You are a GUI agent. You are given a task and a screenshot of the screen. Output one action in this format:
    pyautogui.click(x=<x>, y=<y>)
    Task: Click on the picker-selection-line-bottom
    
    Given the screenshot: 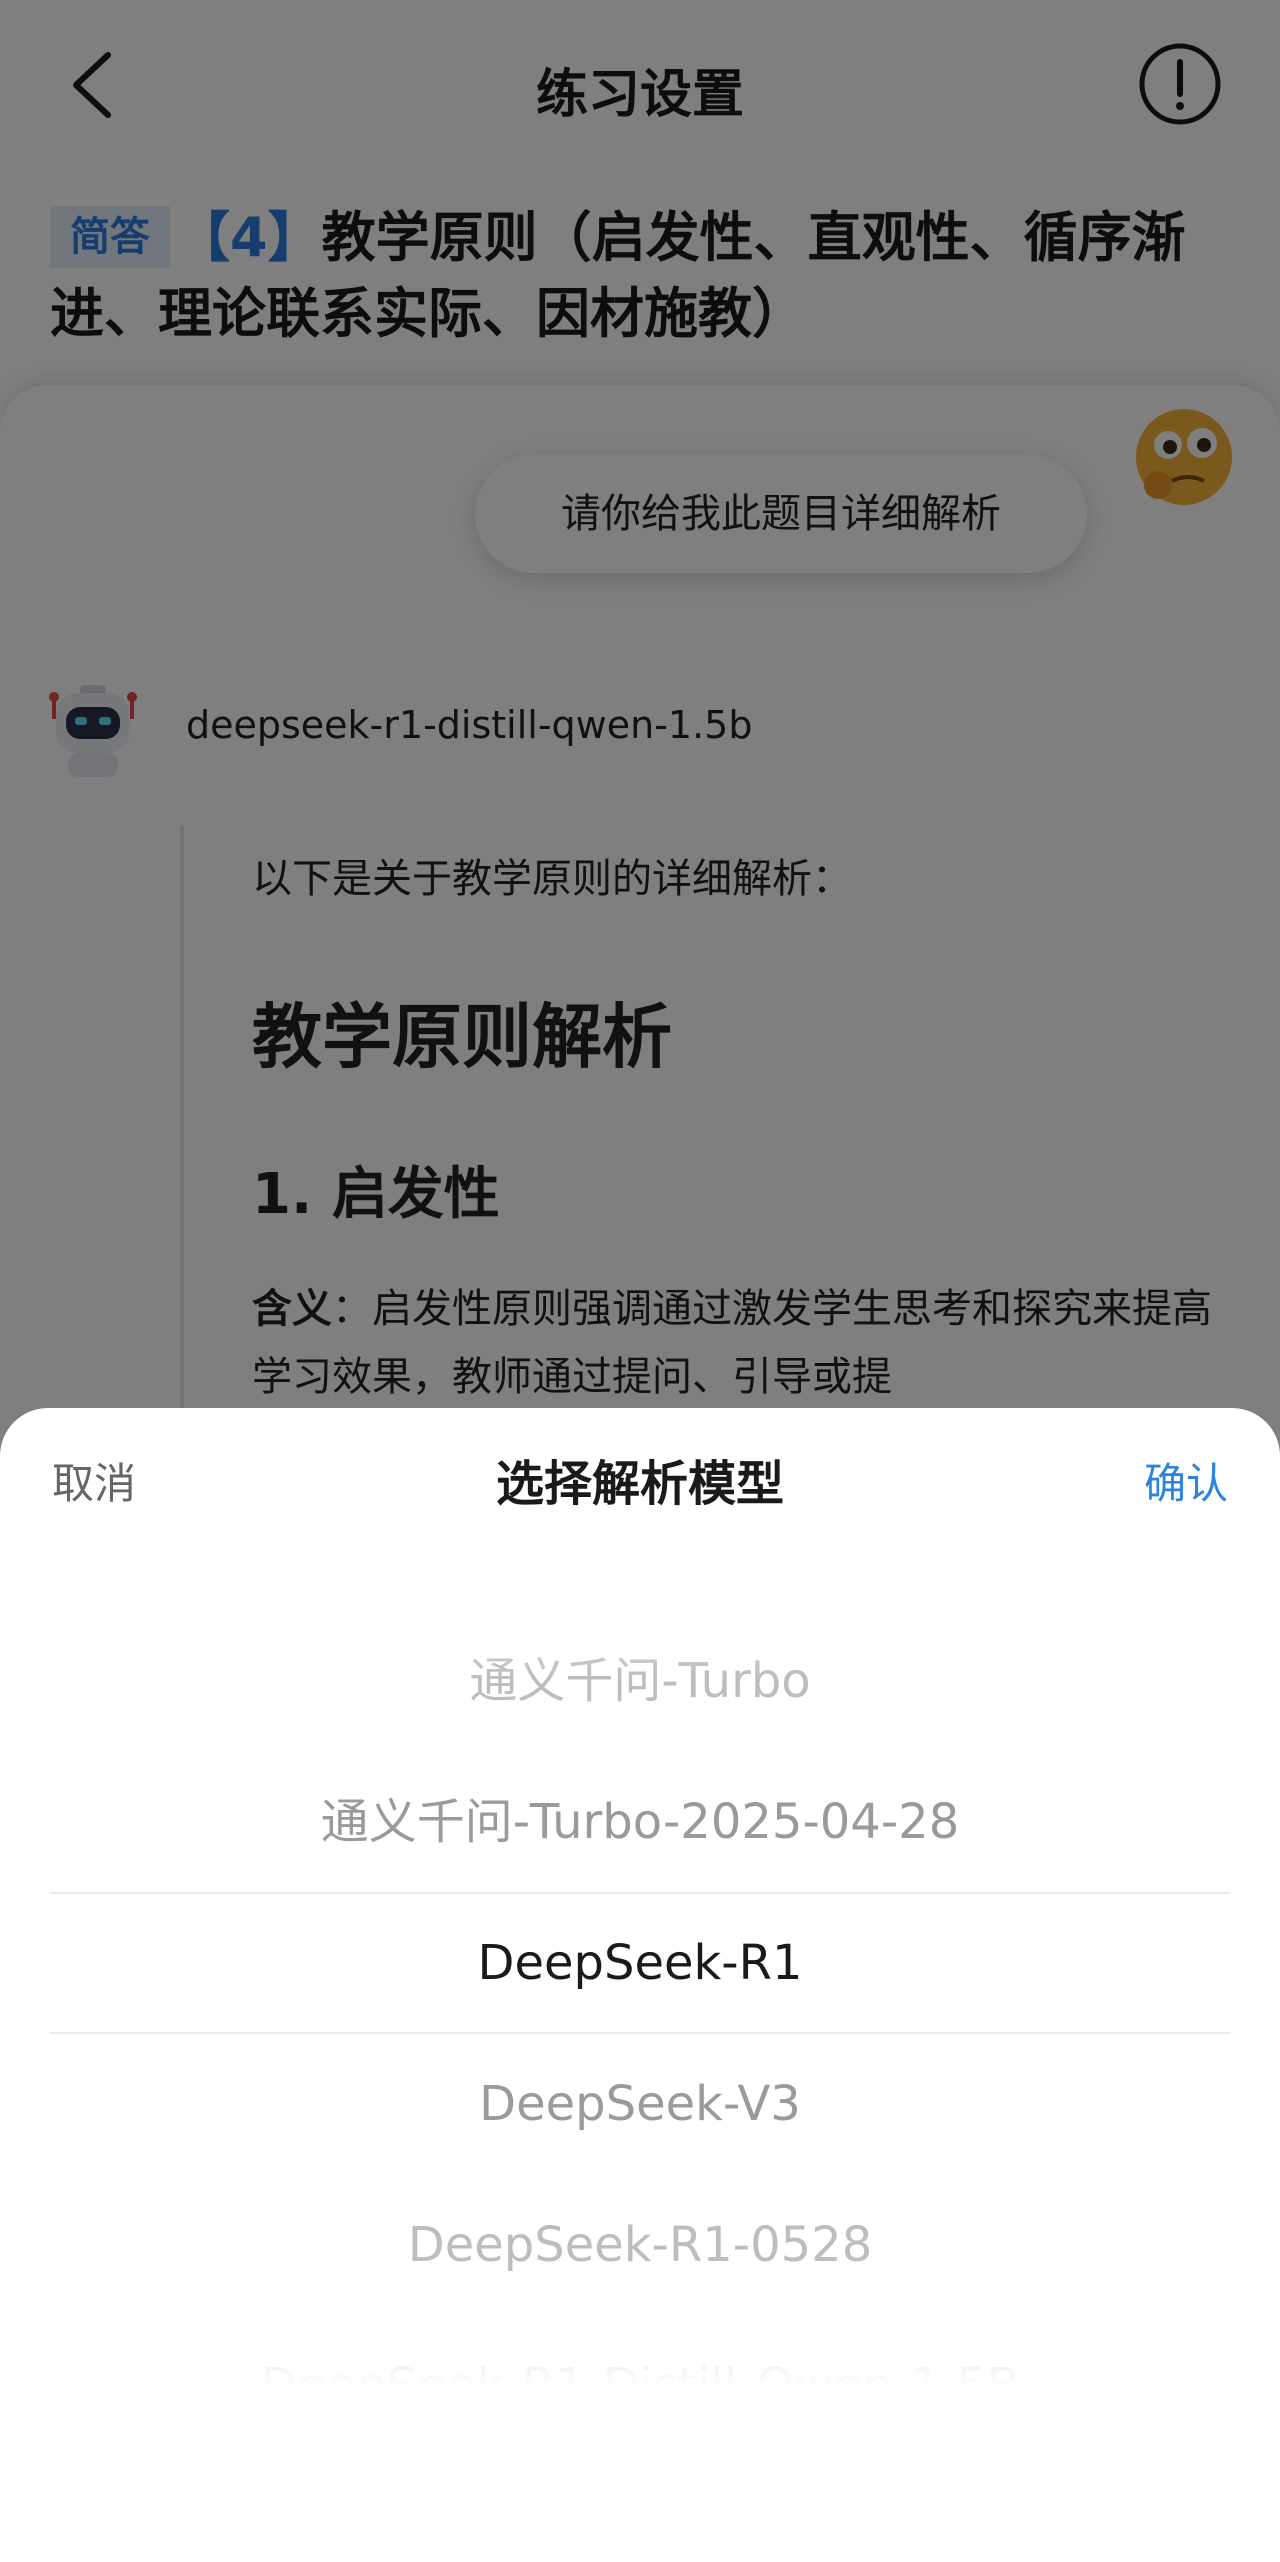 What is the action you would take?
    pyautogui.click(x=640, y=2033)
    